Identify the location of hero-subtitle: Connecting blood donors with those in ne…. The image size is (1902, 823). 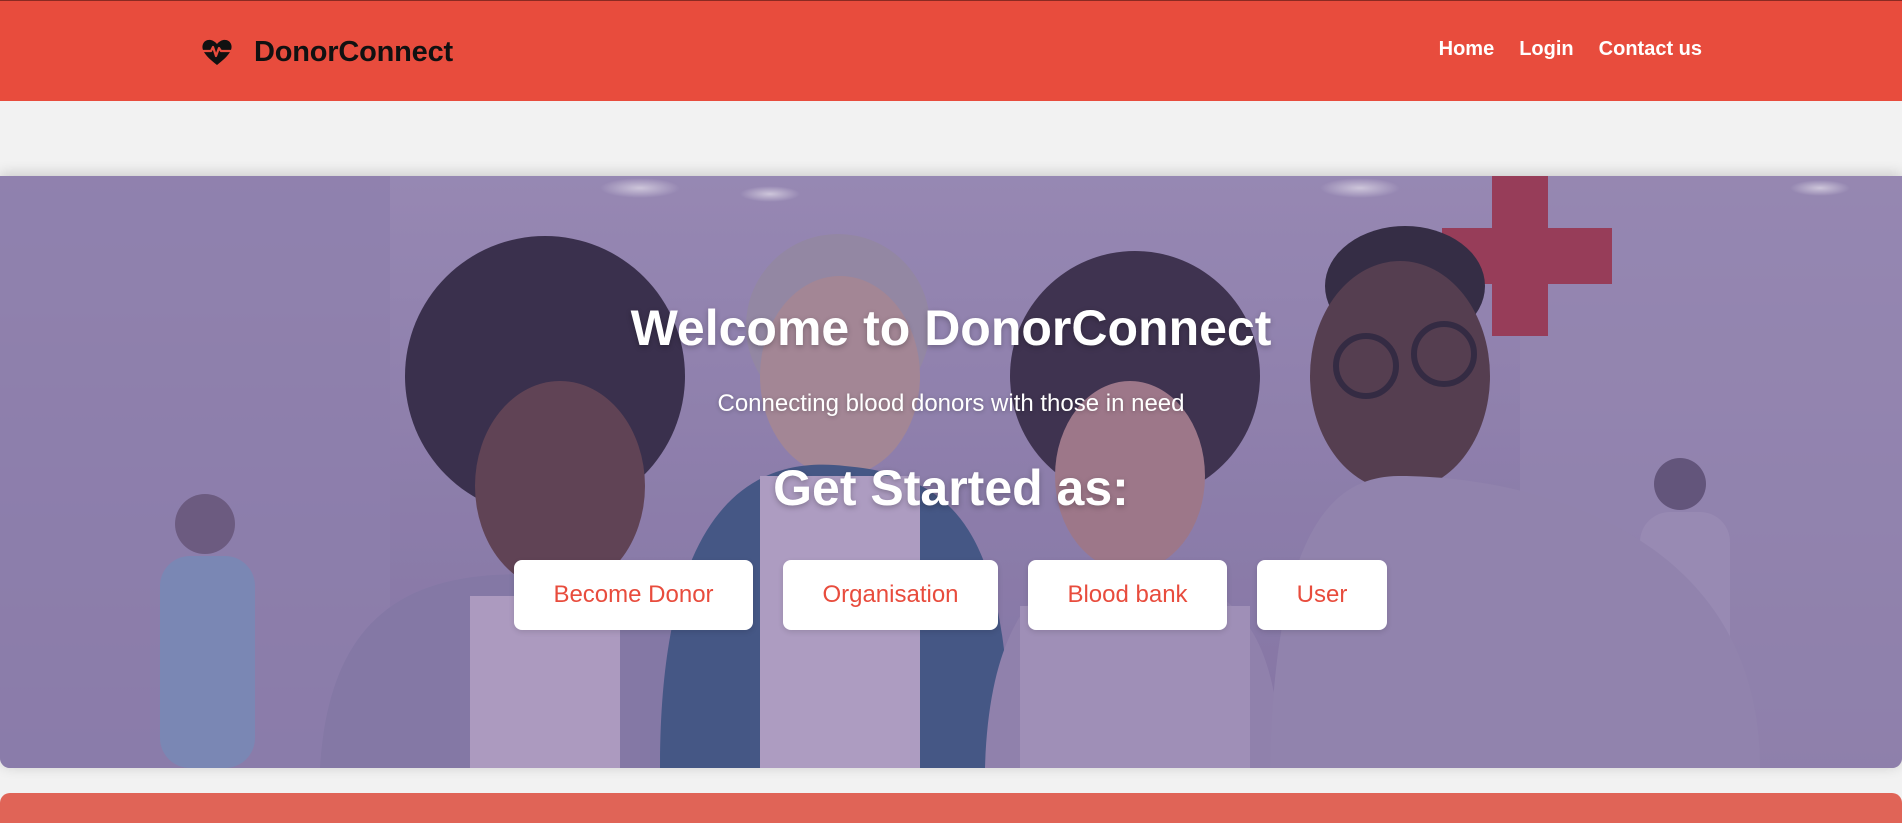
(951, 403).